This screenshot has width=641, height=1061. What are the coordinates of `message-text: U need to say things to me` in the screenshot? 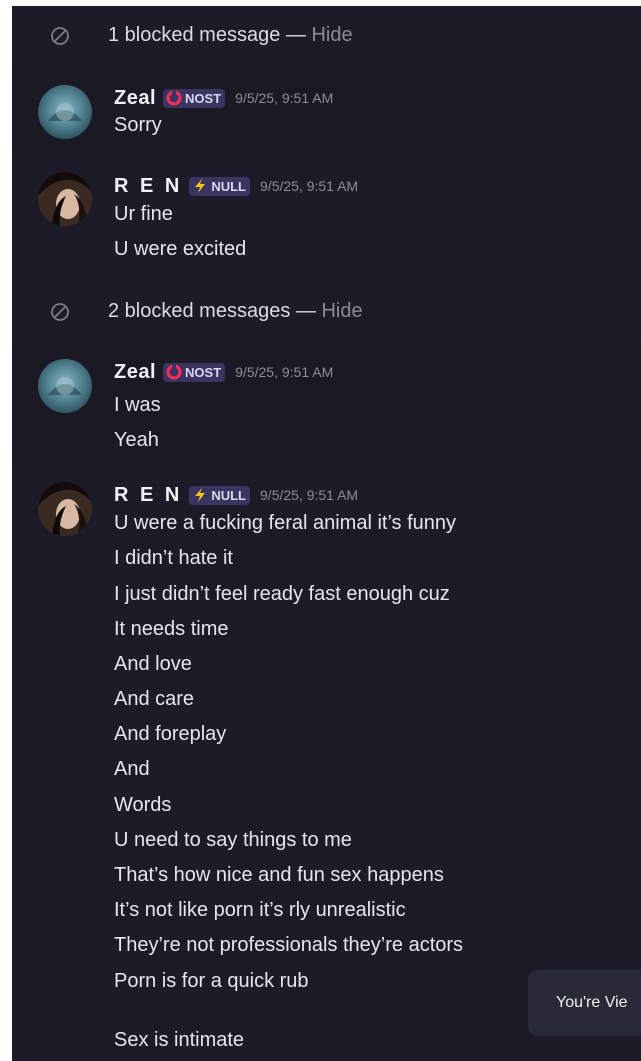 It's located at (233, 840).